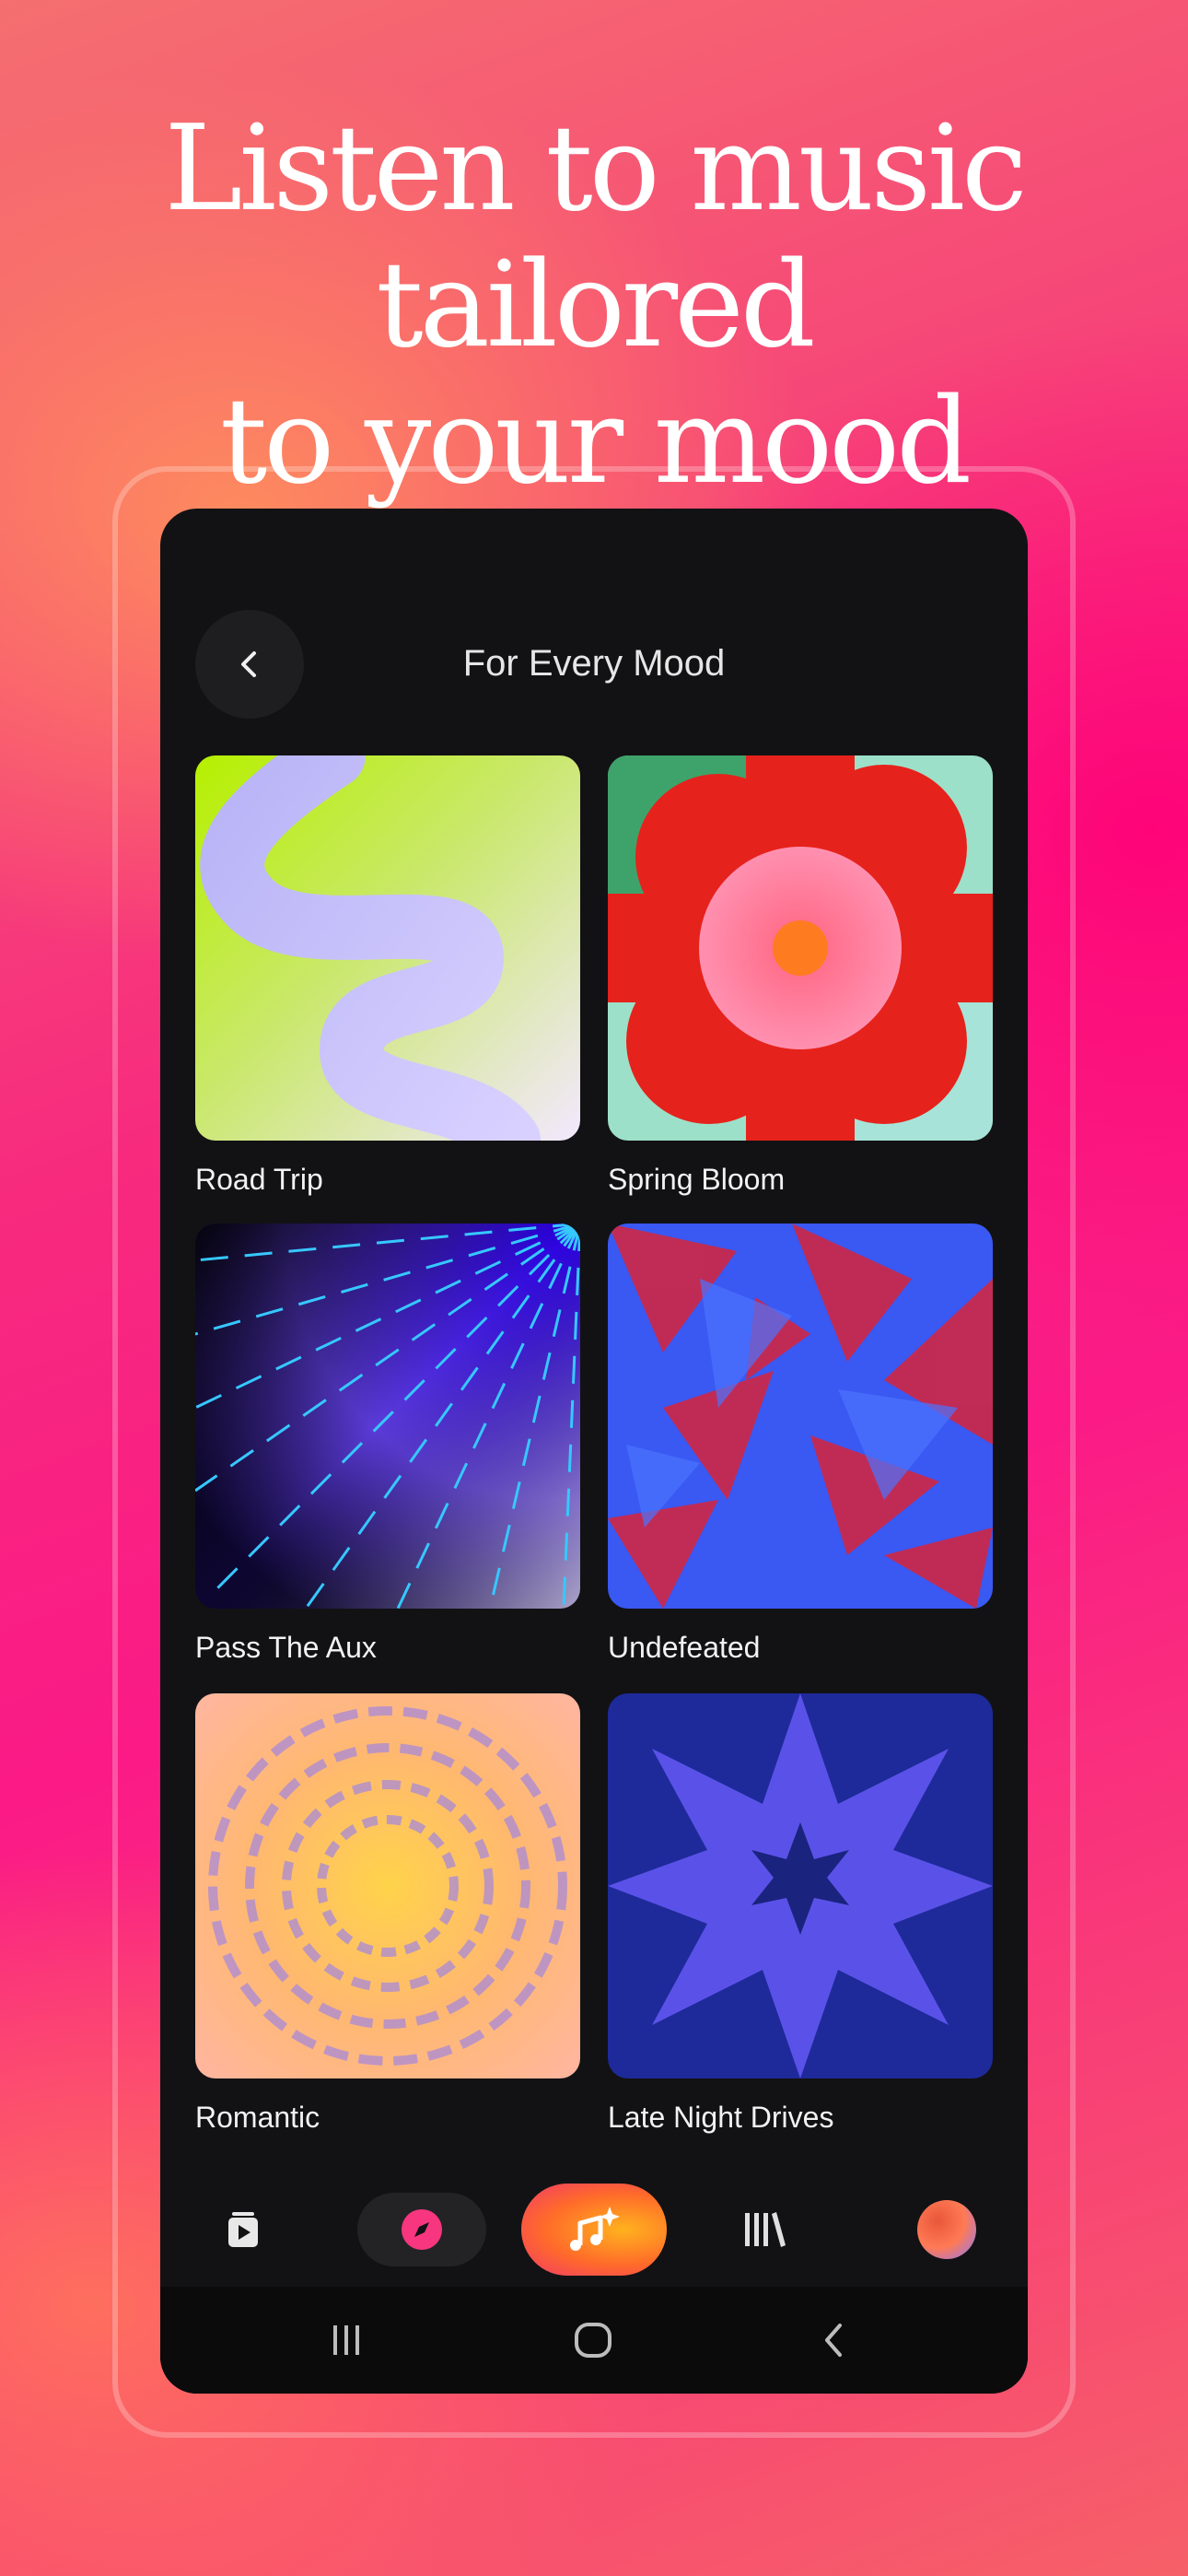 The width and height of the screenshot is (1188, 2576). I want to click on mood-card-late-night-drives: Late Night Drives, so click(800, 1914).